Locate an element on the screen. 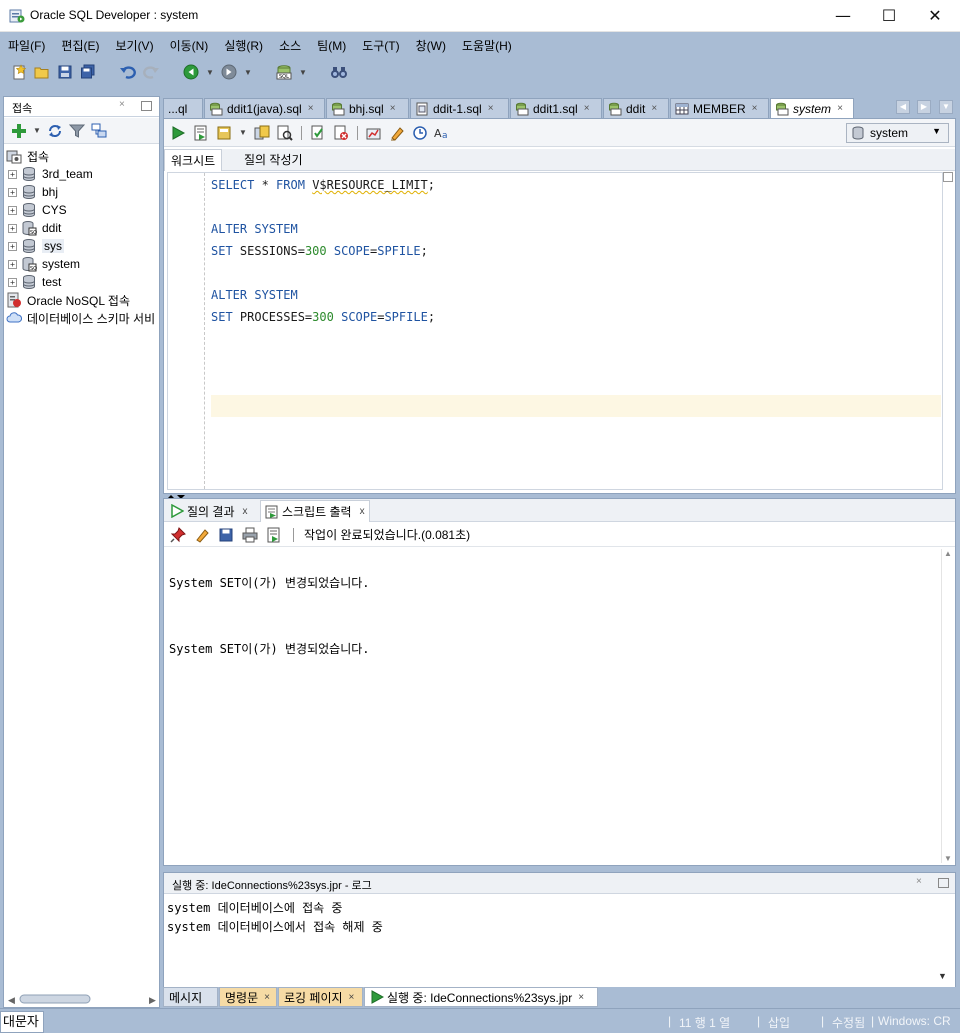 The width and height of the screenshot is (960, 1033). save-icon is located at coordinates (65, 72).